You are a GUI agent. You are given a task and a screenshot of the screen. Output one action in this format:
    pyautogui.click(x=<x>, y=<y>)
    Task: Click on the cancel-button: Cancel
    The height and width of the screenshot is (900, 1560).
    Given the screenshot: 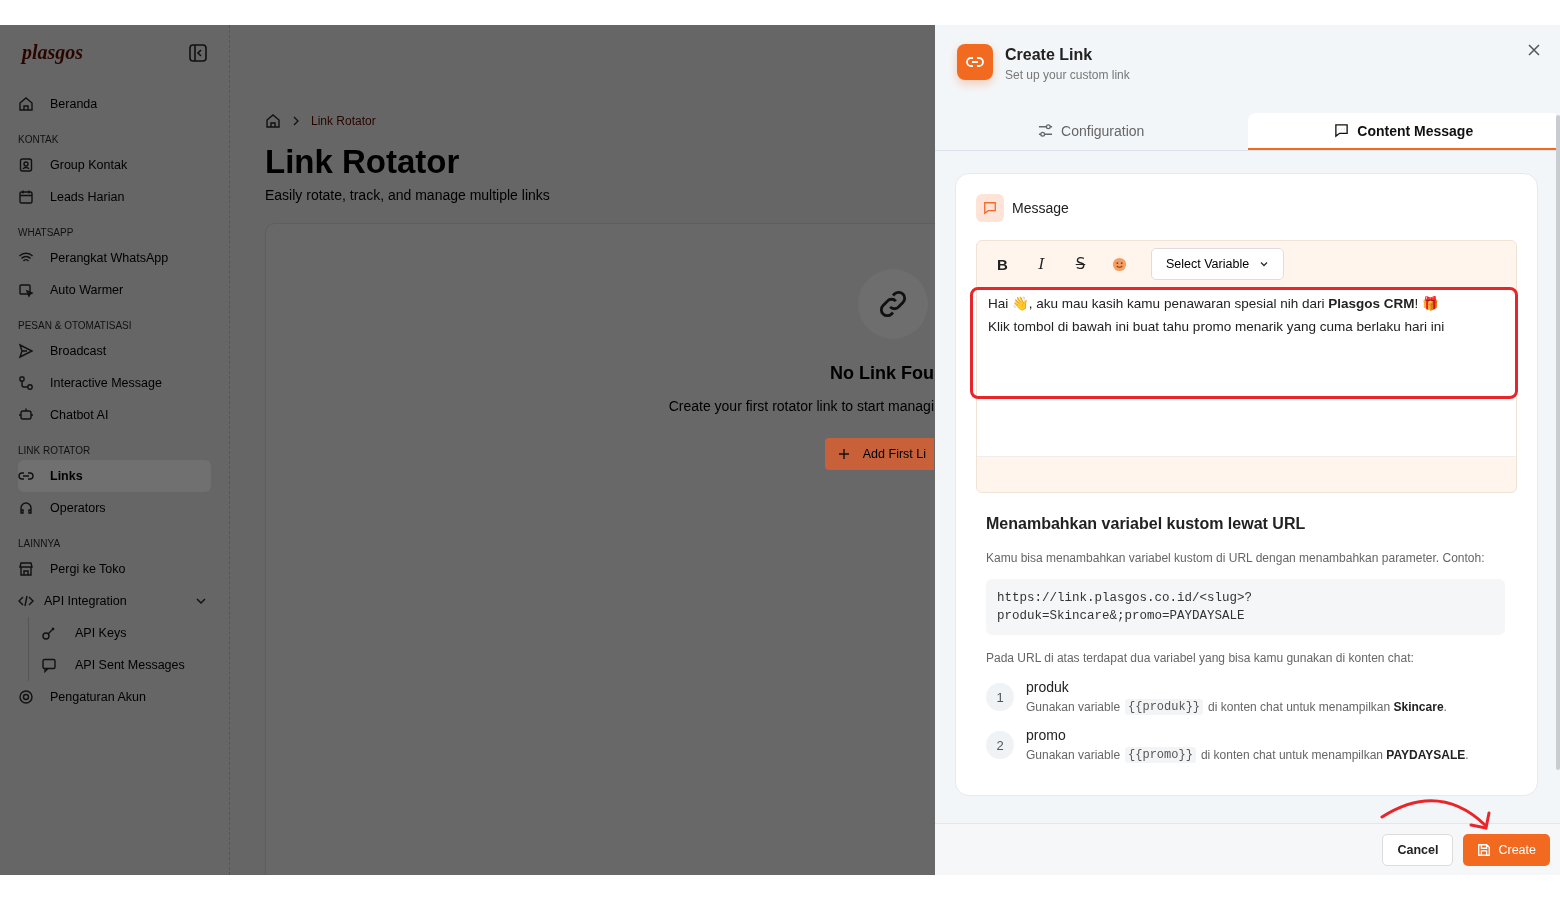 What is the action you would take?
    pyautogui.click(x=1418, y=849)
    